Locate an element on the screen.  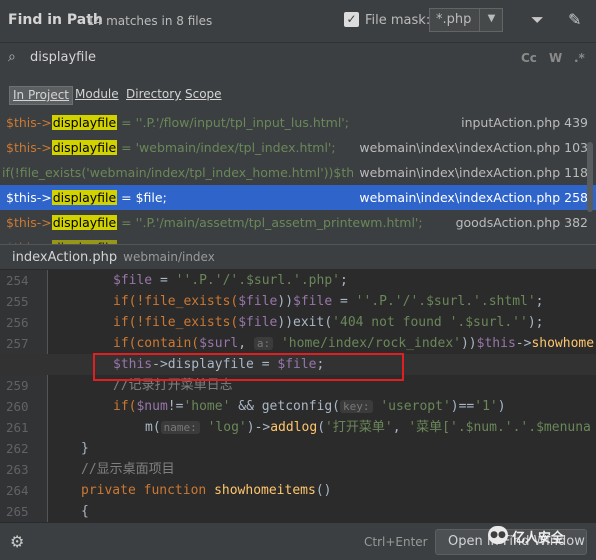
code-line: { is located at coordinates (298, 511).